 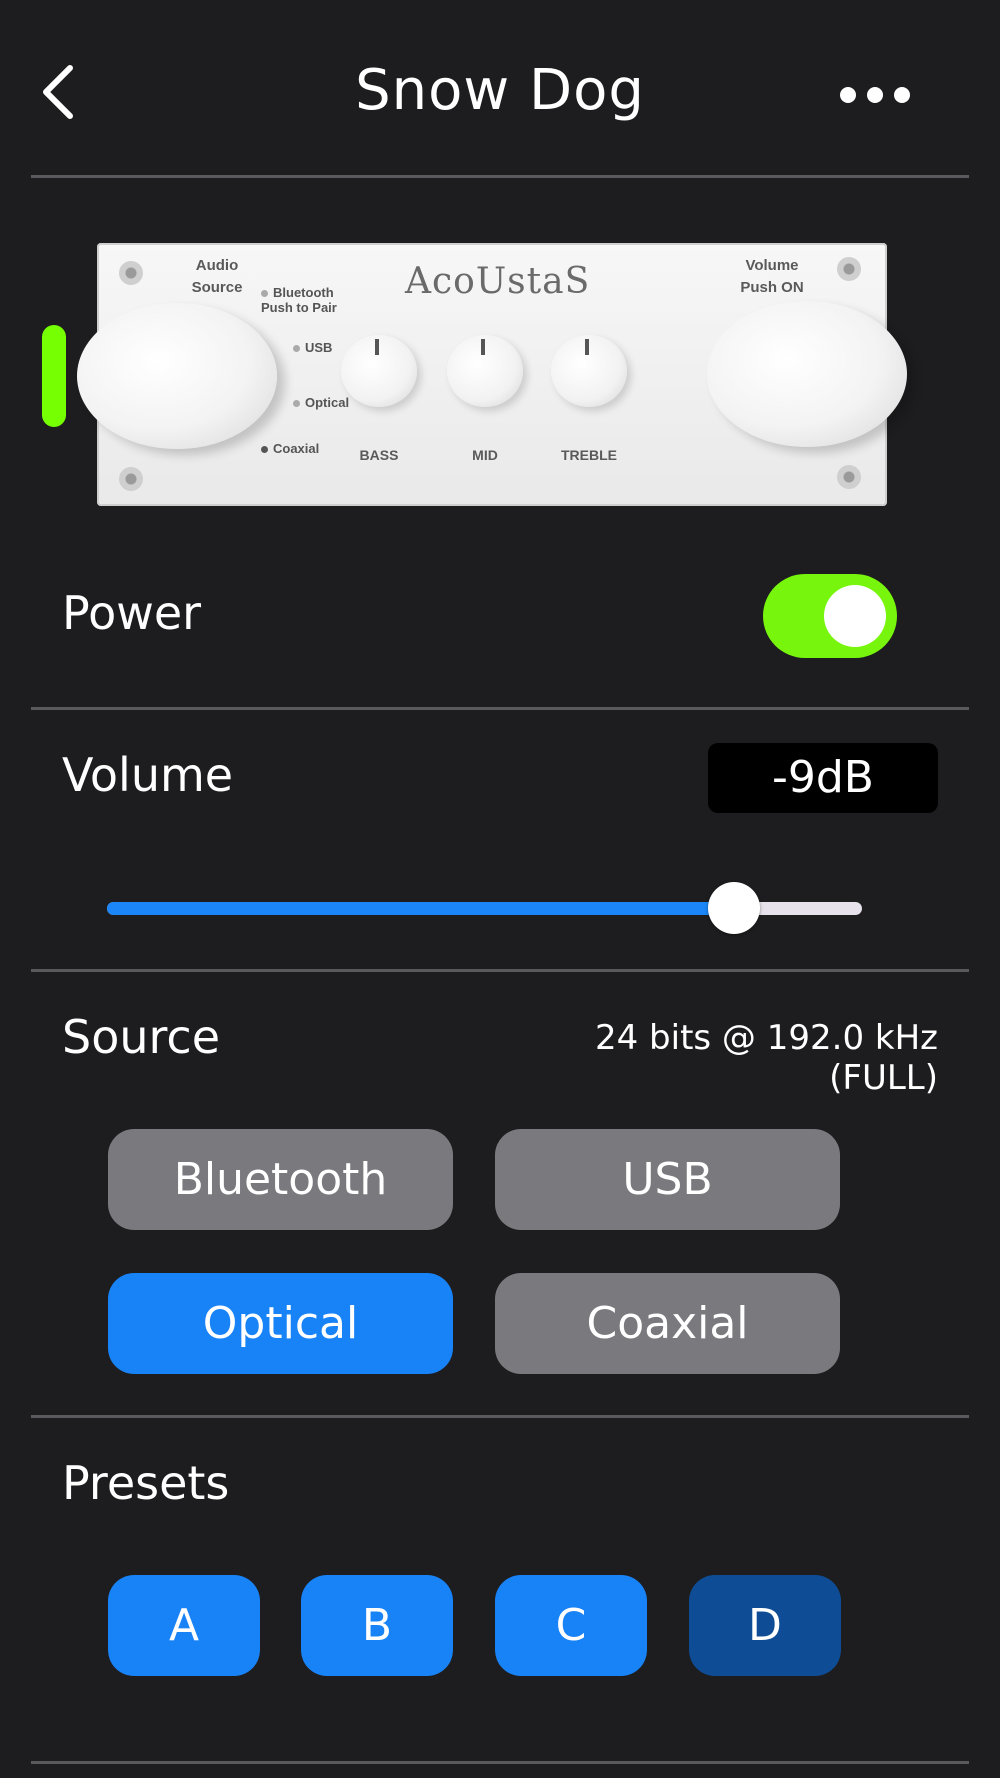 What do you see at coordinates (379, 455) in the screenshot?
I see `knob-label: BASS` at bounding box center [379, 455].